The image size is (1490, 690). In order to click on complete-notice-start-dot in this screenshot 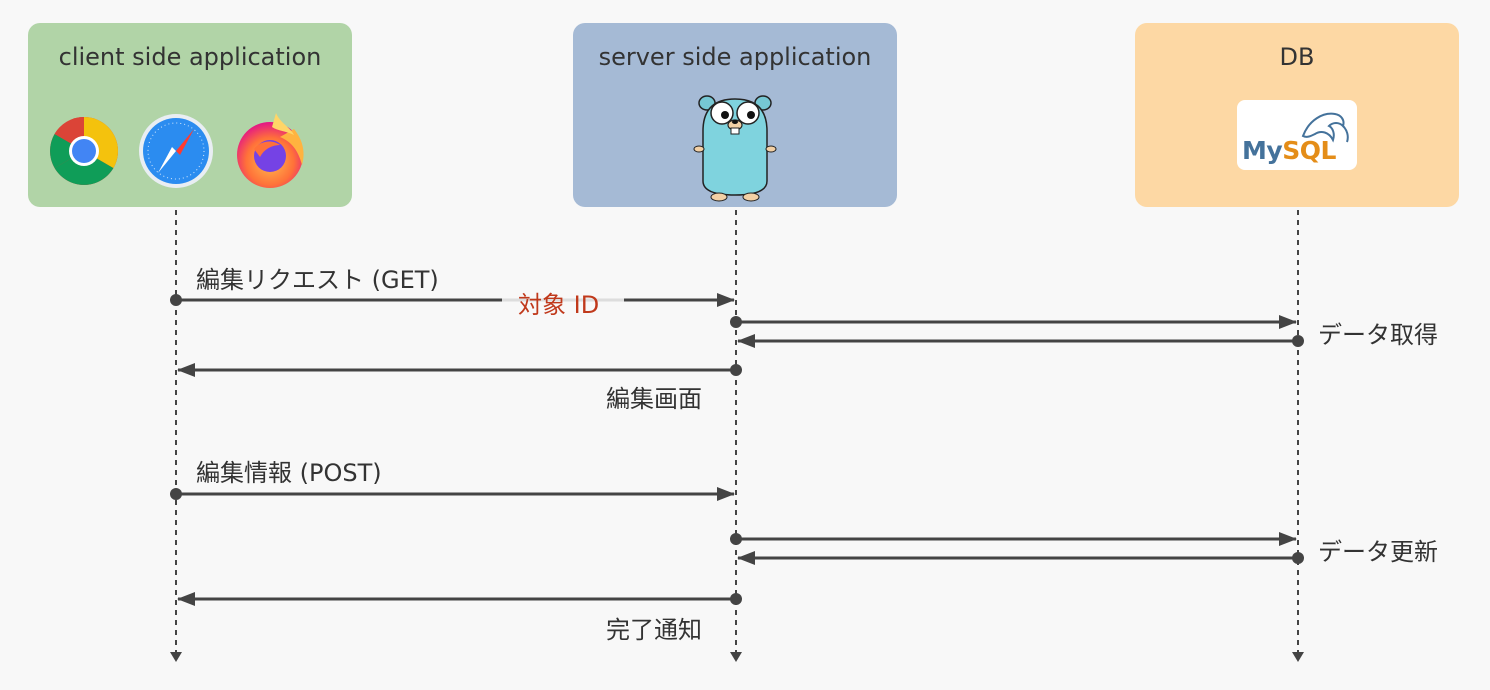, I will do `click(736, 599)`.